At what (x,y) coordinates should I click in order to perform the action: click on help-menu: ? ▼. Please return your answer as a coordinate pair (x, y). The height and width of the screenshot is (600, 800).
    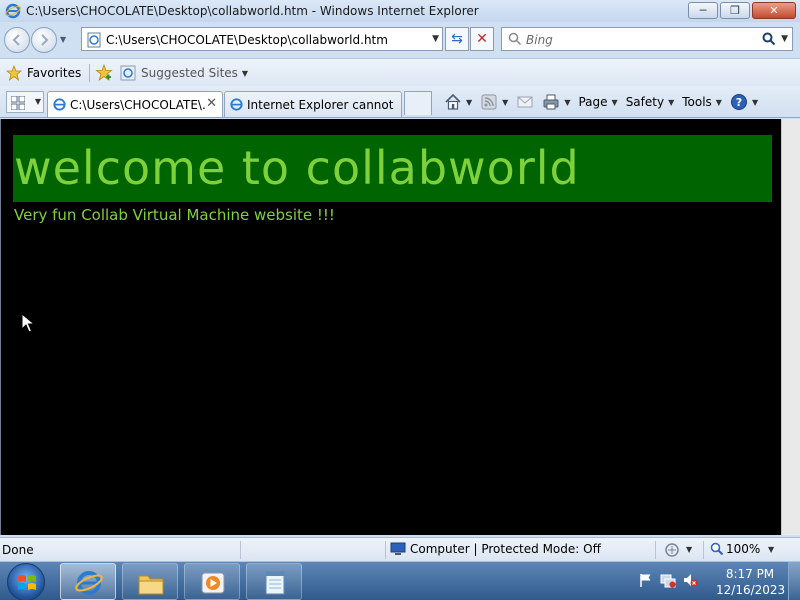
    Looking at the image, I should click on (744, 102).